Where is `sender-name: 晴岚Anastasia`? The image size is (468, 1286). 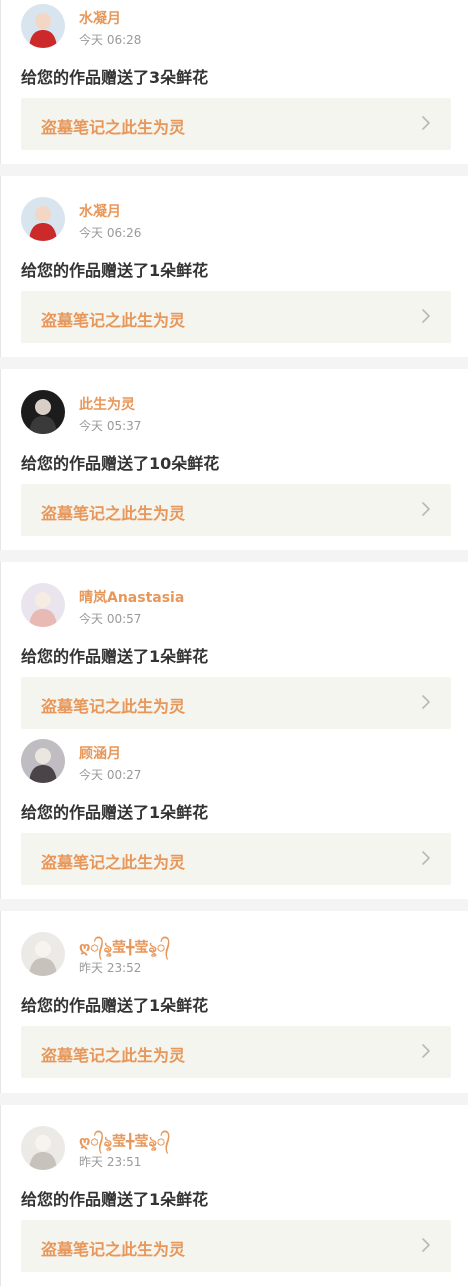
sender-name: 晴岚Anastasia is located at coordinates (131, 597).